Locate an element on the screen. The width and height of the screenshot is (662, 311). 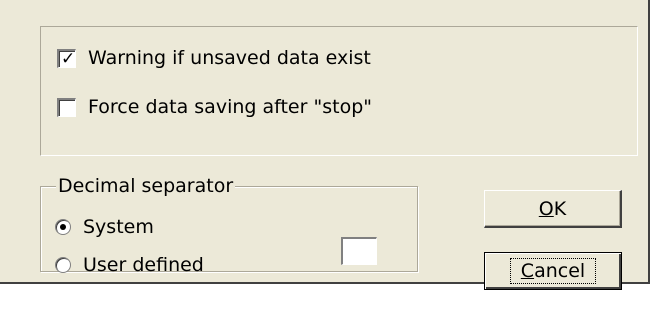
system-radio-label: System is located at coordinates (118, 227).